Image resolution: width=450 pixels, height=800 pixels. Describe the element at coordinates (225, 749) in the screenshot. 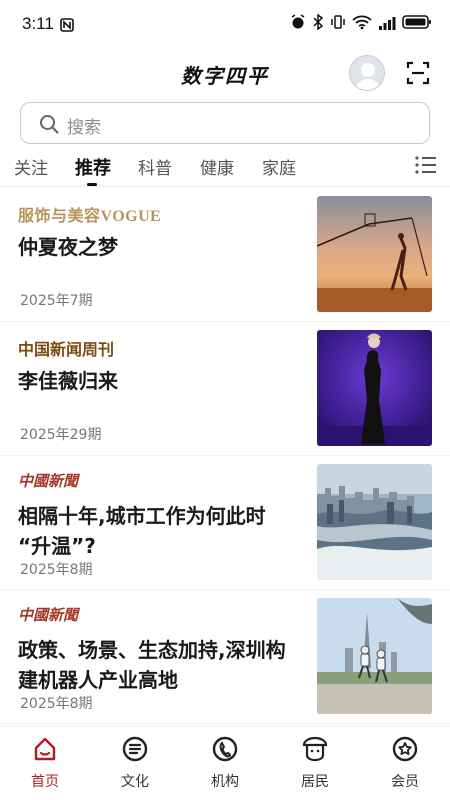

I see `institution-icon` at that location.